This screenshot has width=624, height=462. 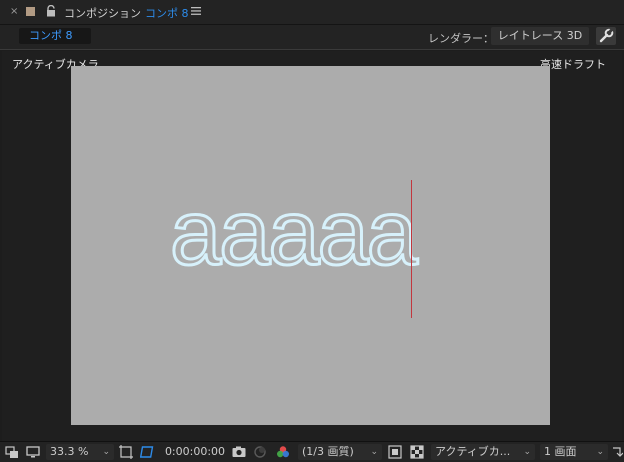 I want to click on close-panel-button: ×, so click(x=14, y=11).